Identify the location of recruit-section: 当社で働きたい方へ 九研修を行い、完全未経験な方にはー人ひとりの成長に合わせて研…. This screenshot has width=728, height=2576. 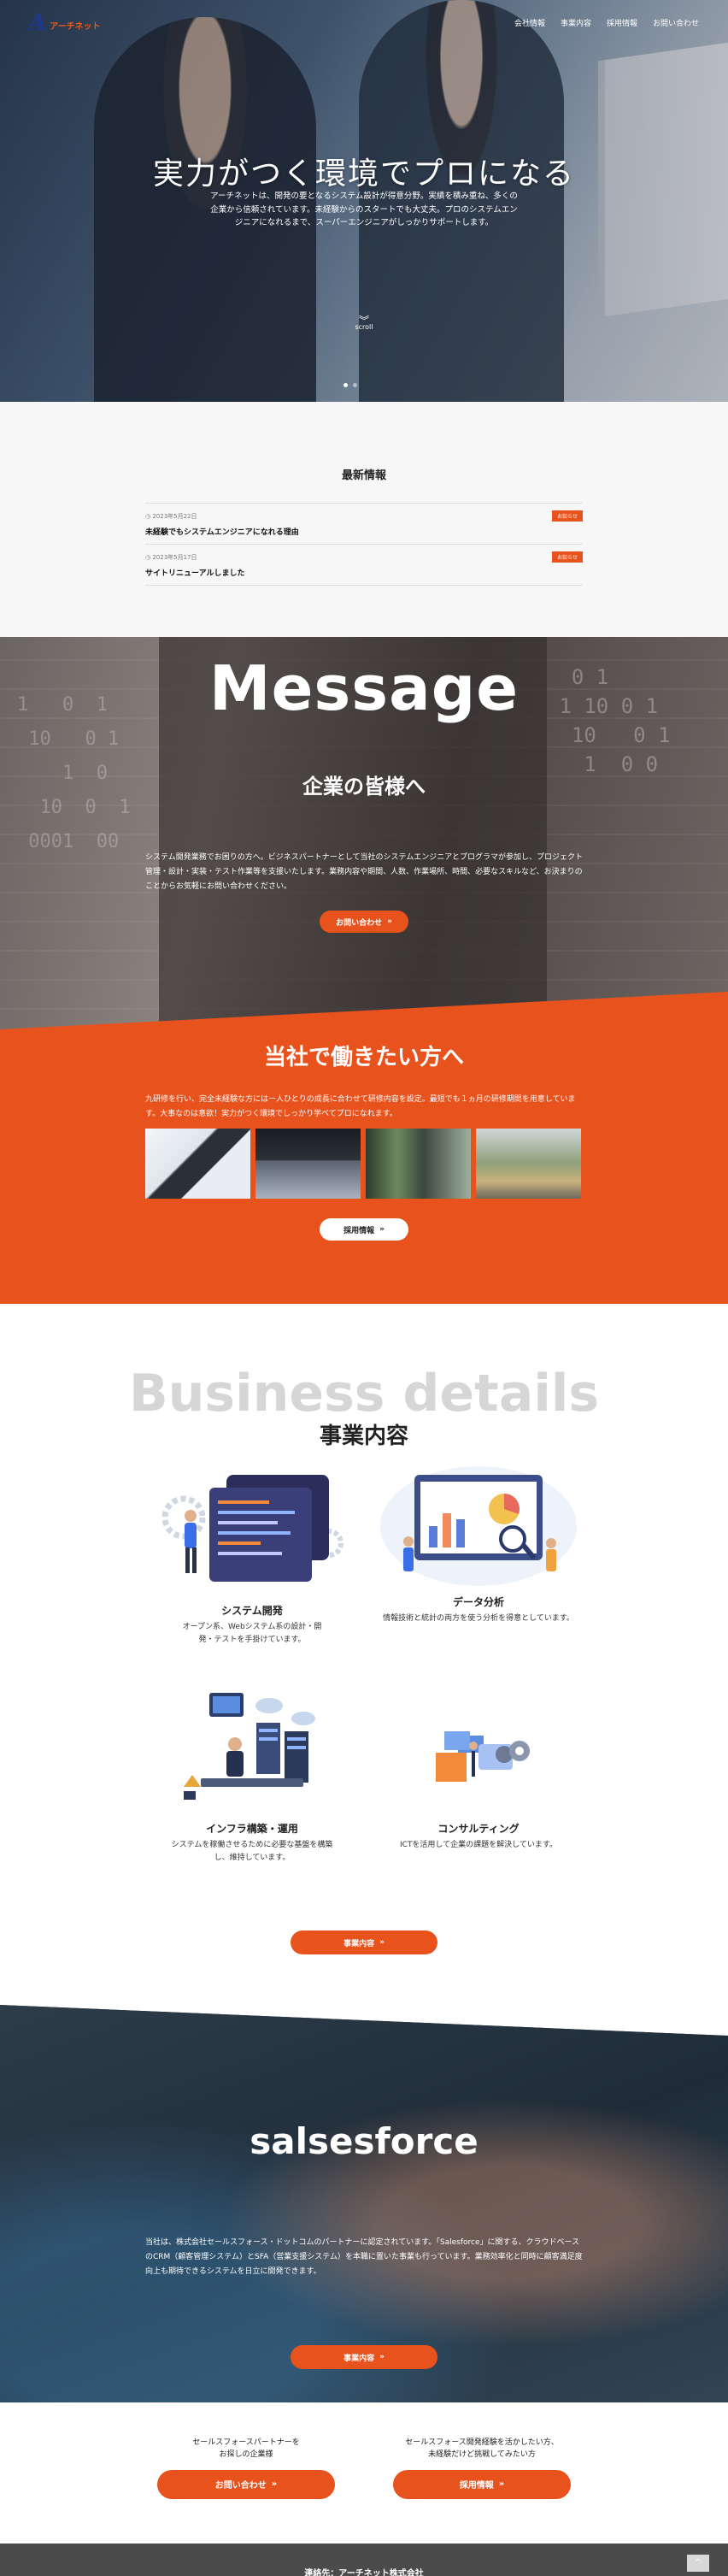
(364, 1148).